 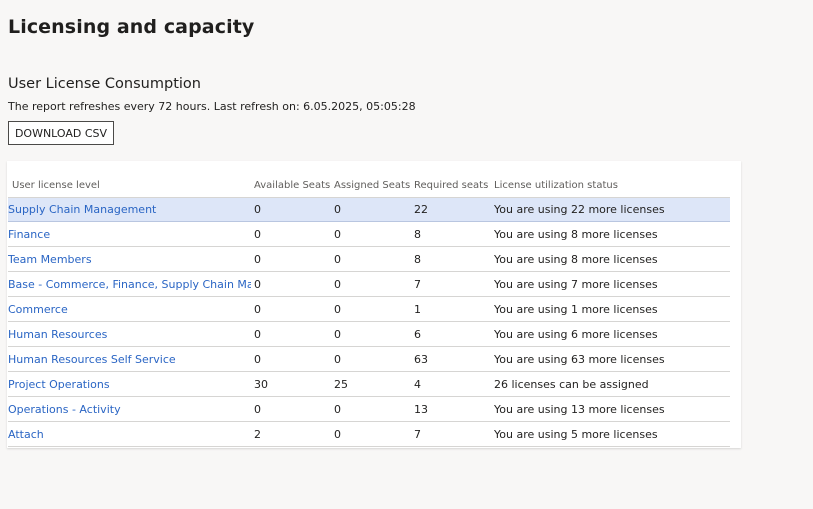 I want to click on assigned-seats-cell: 25, so click(x=341, y=384).